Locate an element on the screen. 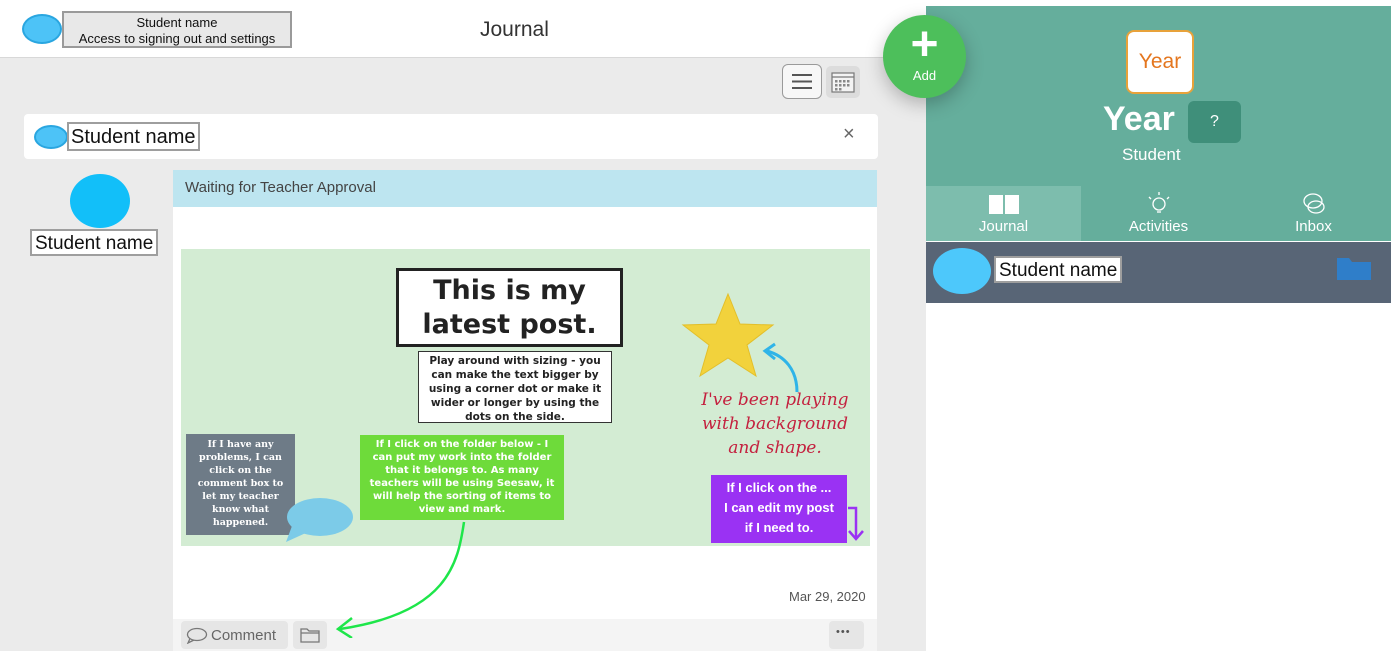  poster-title-line2: latest post. is located at coordinates (509, 324).